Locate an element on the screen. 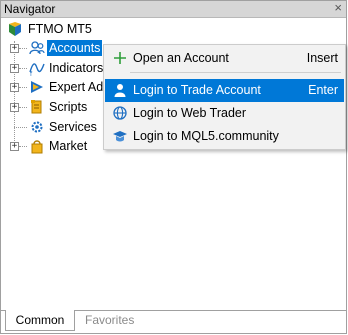 The width and height of the screenshot is (348, 335). menu-item-login-web-trader: Login to Web Trader is located at coordinates (224, 113).